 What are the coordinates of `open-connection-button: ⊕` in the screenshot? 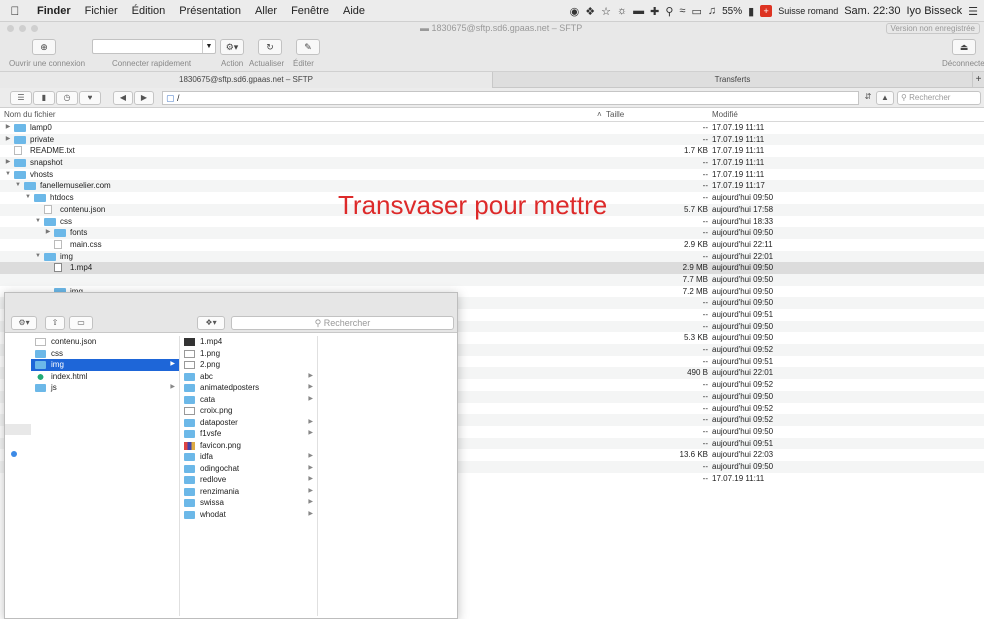 It's located at (44, 47).